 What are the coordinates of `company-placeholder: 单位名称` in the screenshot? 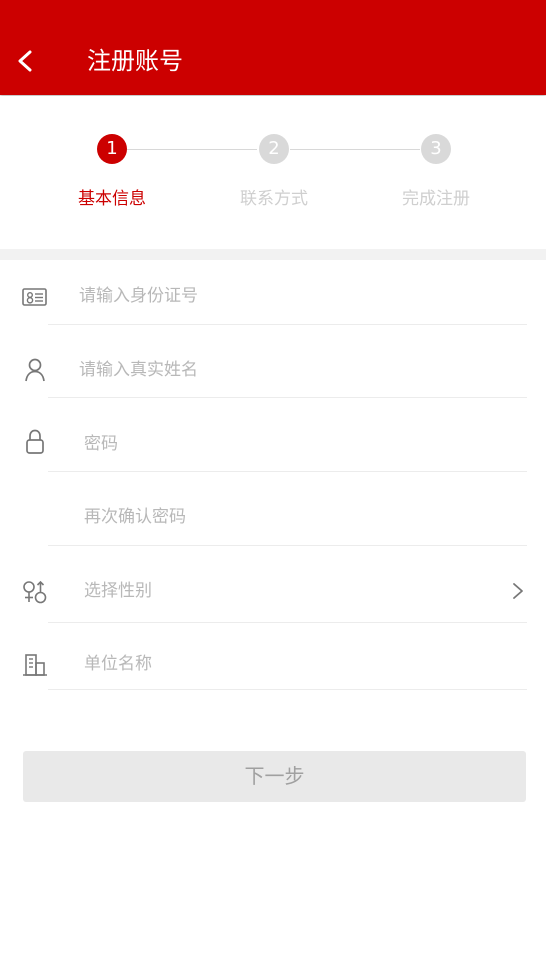 It's located at (118, 664).